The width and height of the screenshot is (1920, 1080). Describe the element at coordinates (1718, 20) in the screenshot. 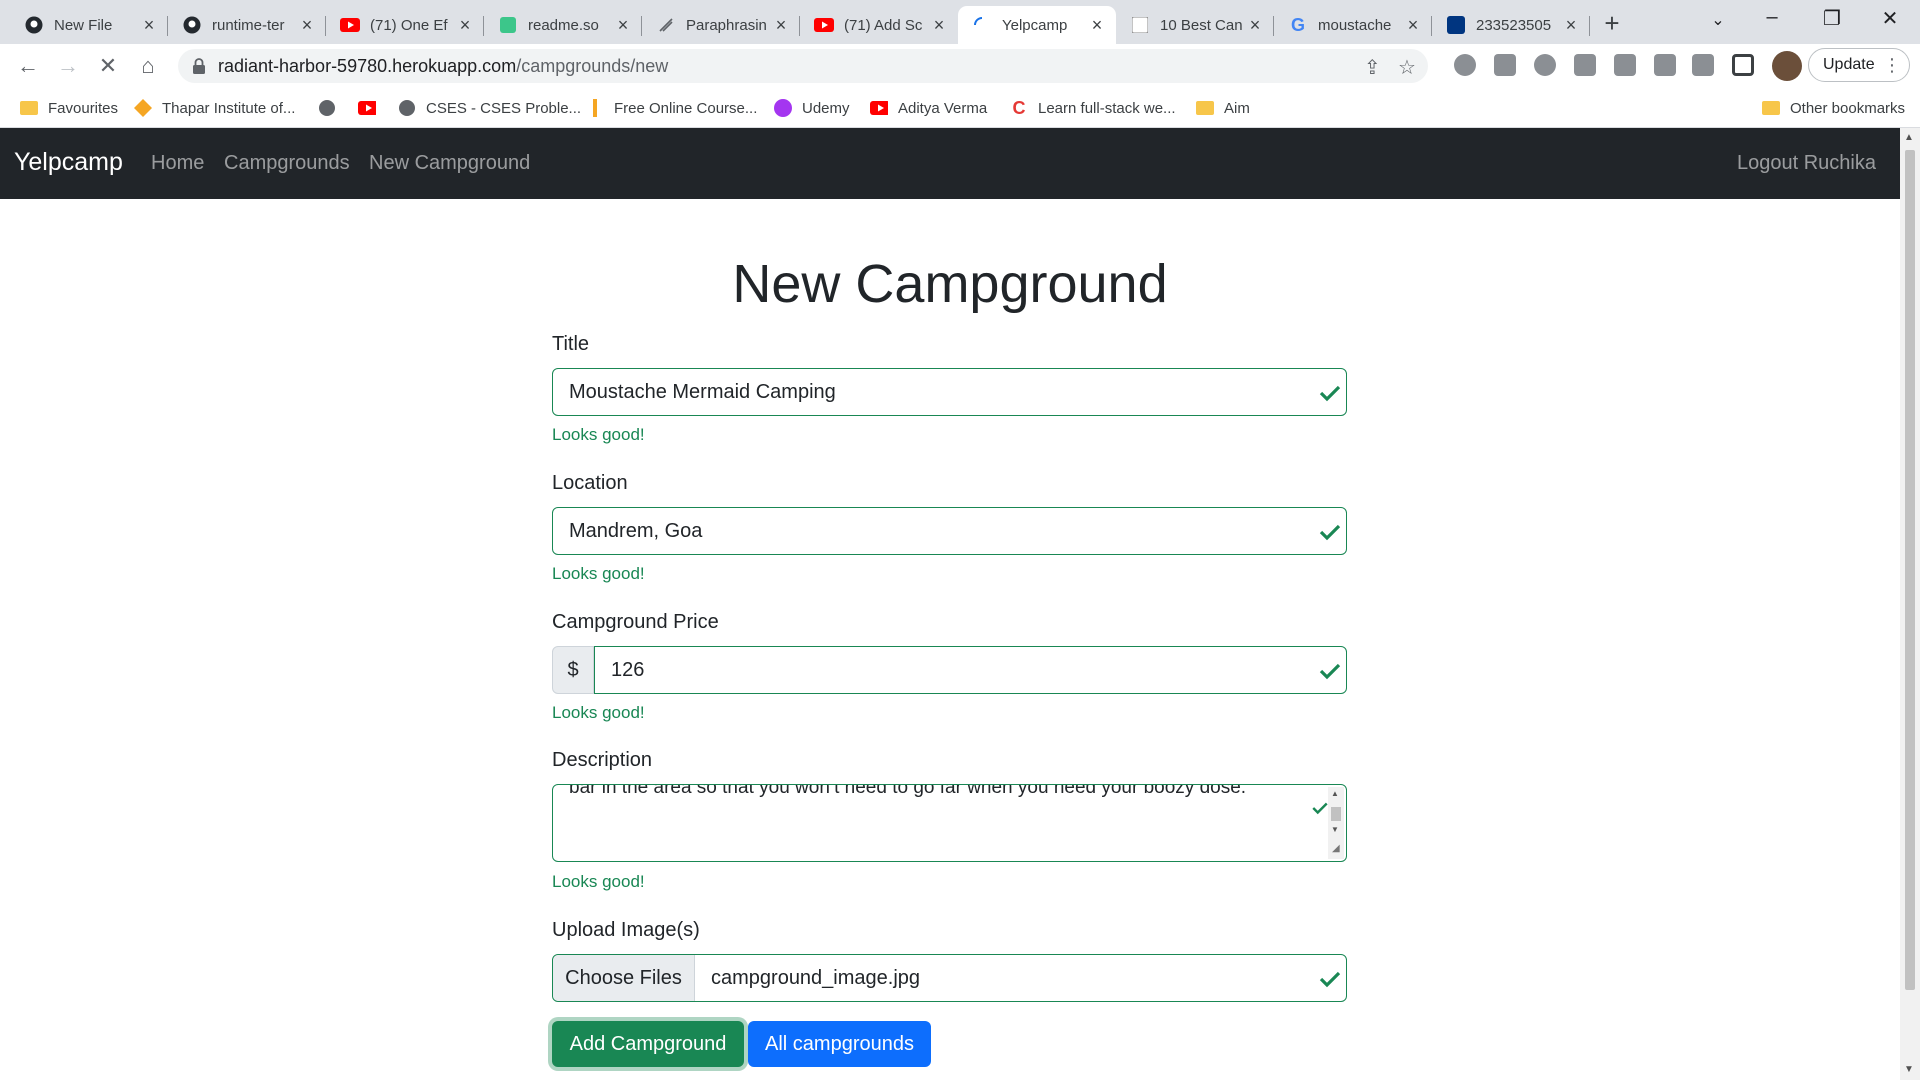

I see `tab-search-icon: ⌄` at that location.